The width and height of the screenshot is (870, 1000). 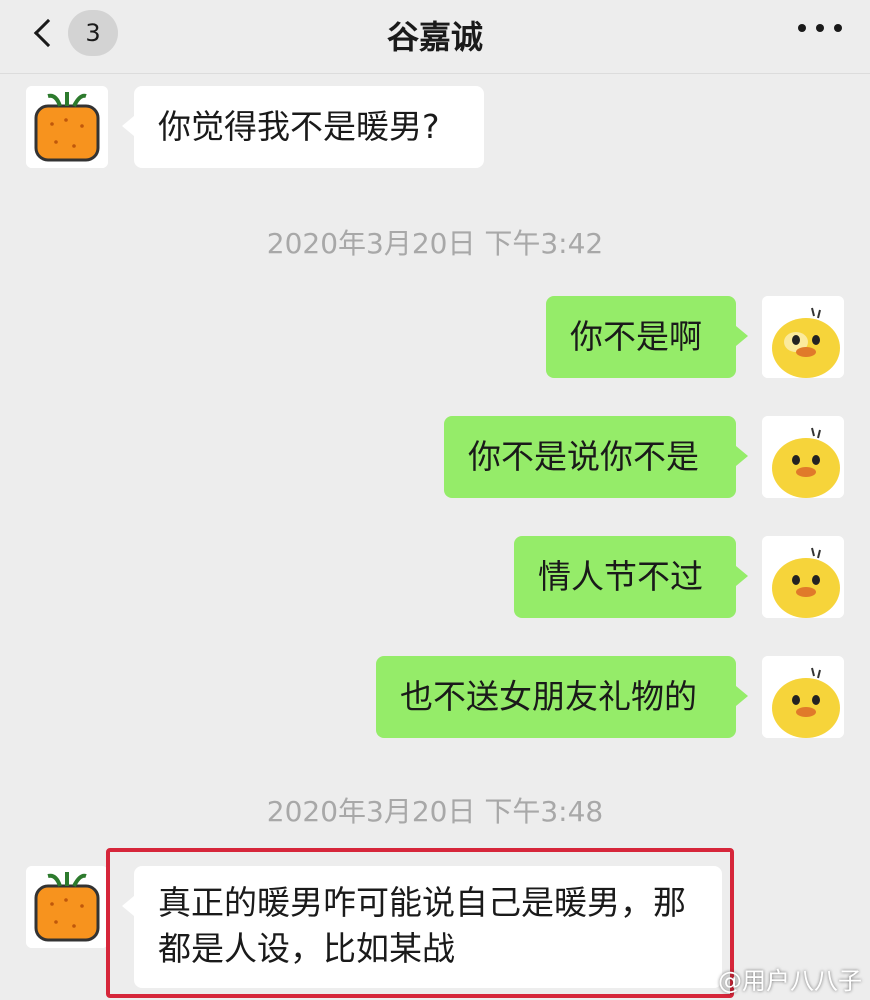 I want to click on message-bubble-sent: 你不是啊, so click(x=647, y=337).